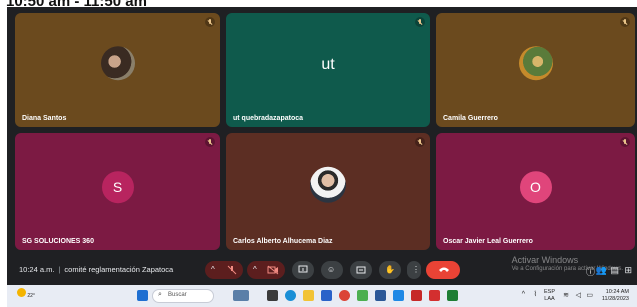 The width and height of the screenshot is (637, 307). I want to click on app-icon, so click(398, 295).